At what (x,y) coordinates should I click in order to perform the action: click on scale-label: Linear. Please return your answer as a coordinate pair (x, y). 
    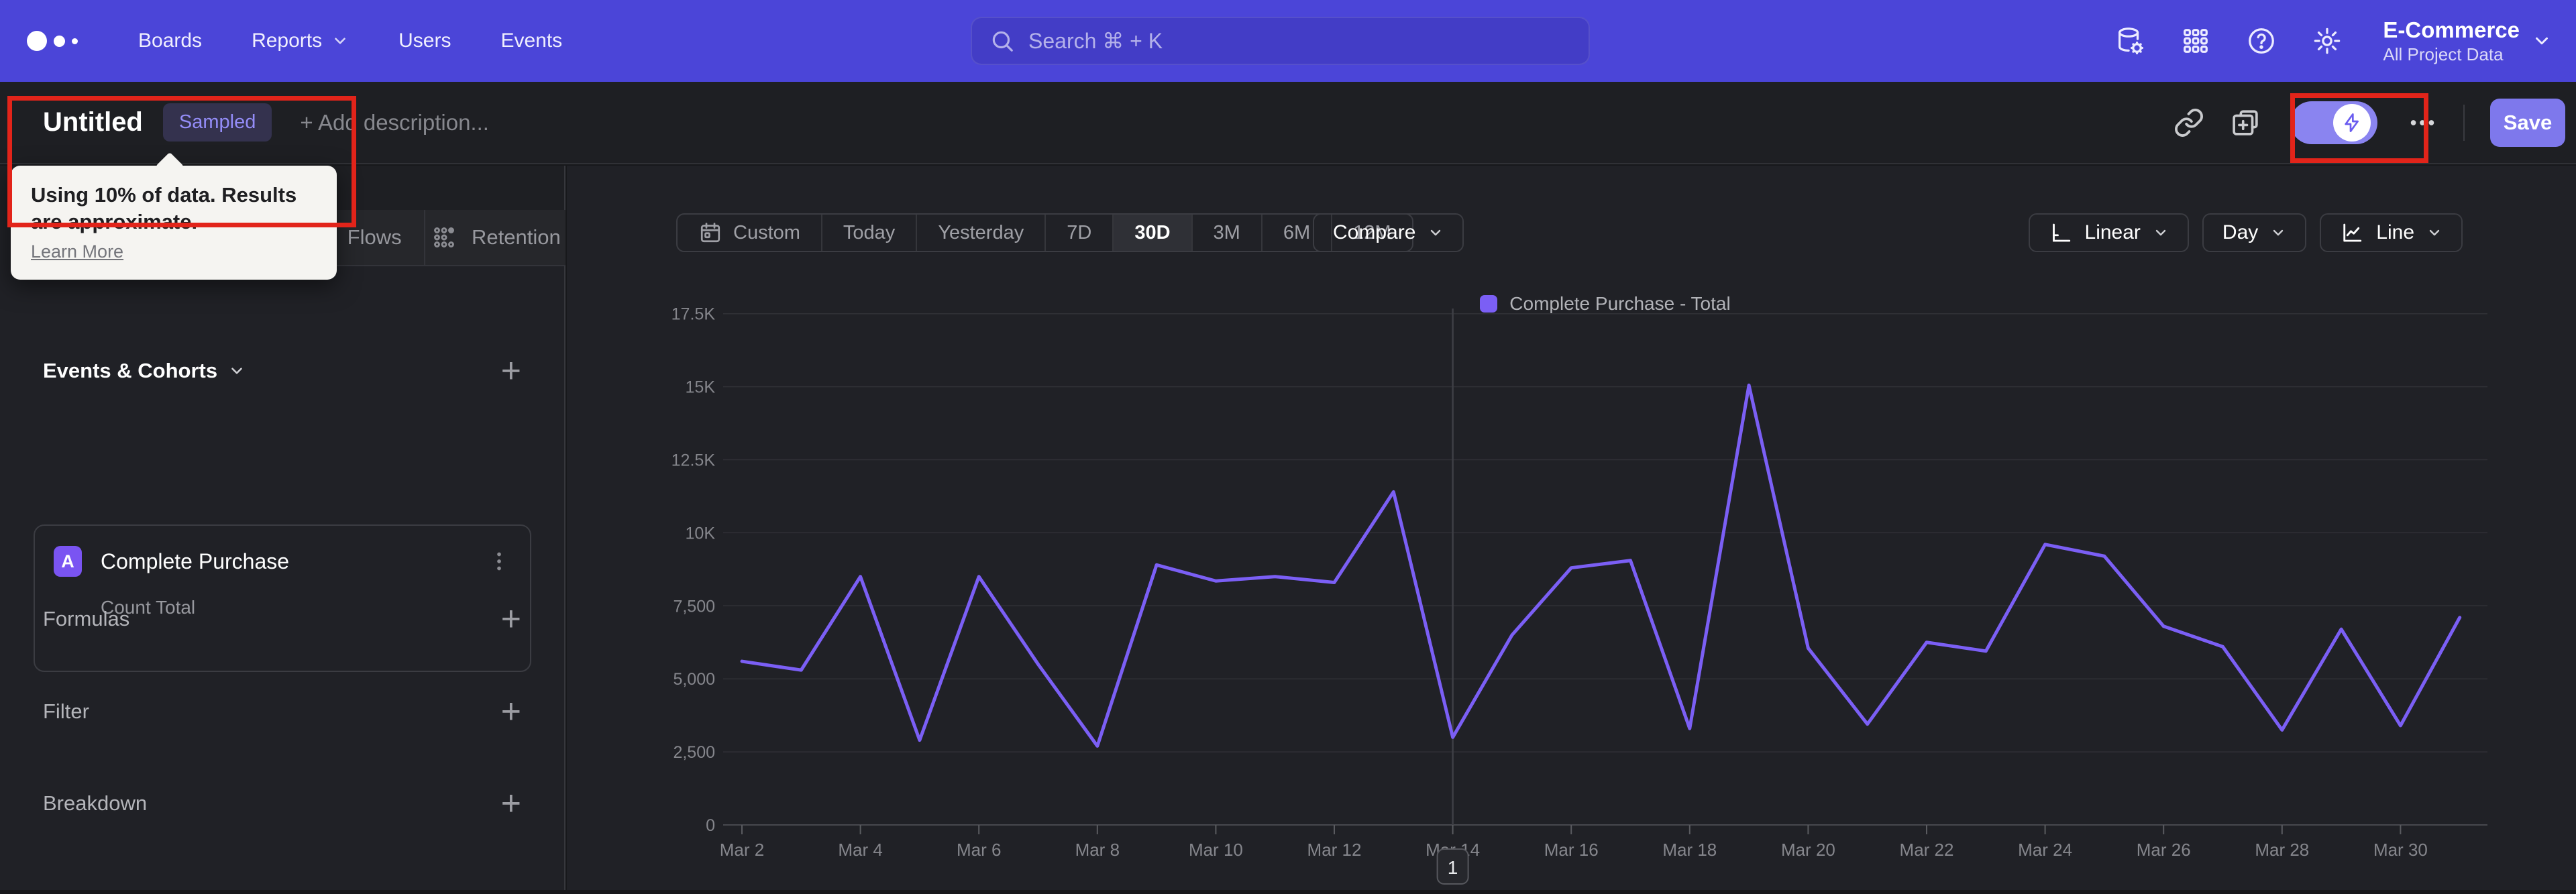
    Looking at the image, I should click on (2112, 232).